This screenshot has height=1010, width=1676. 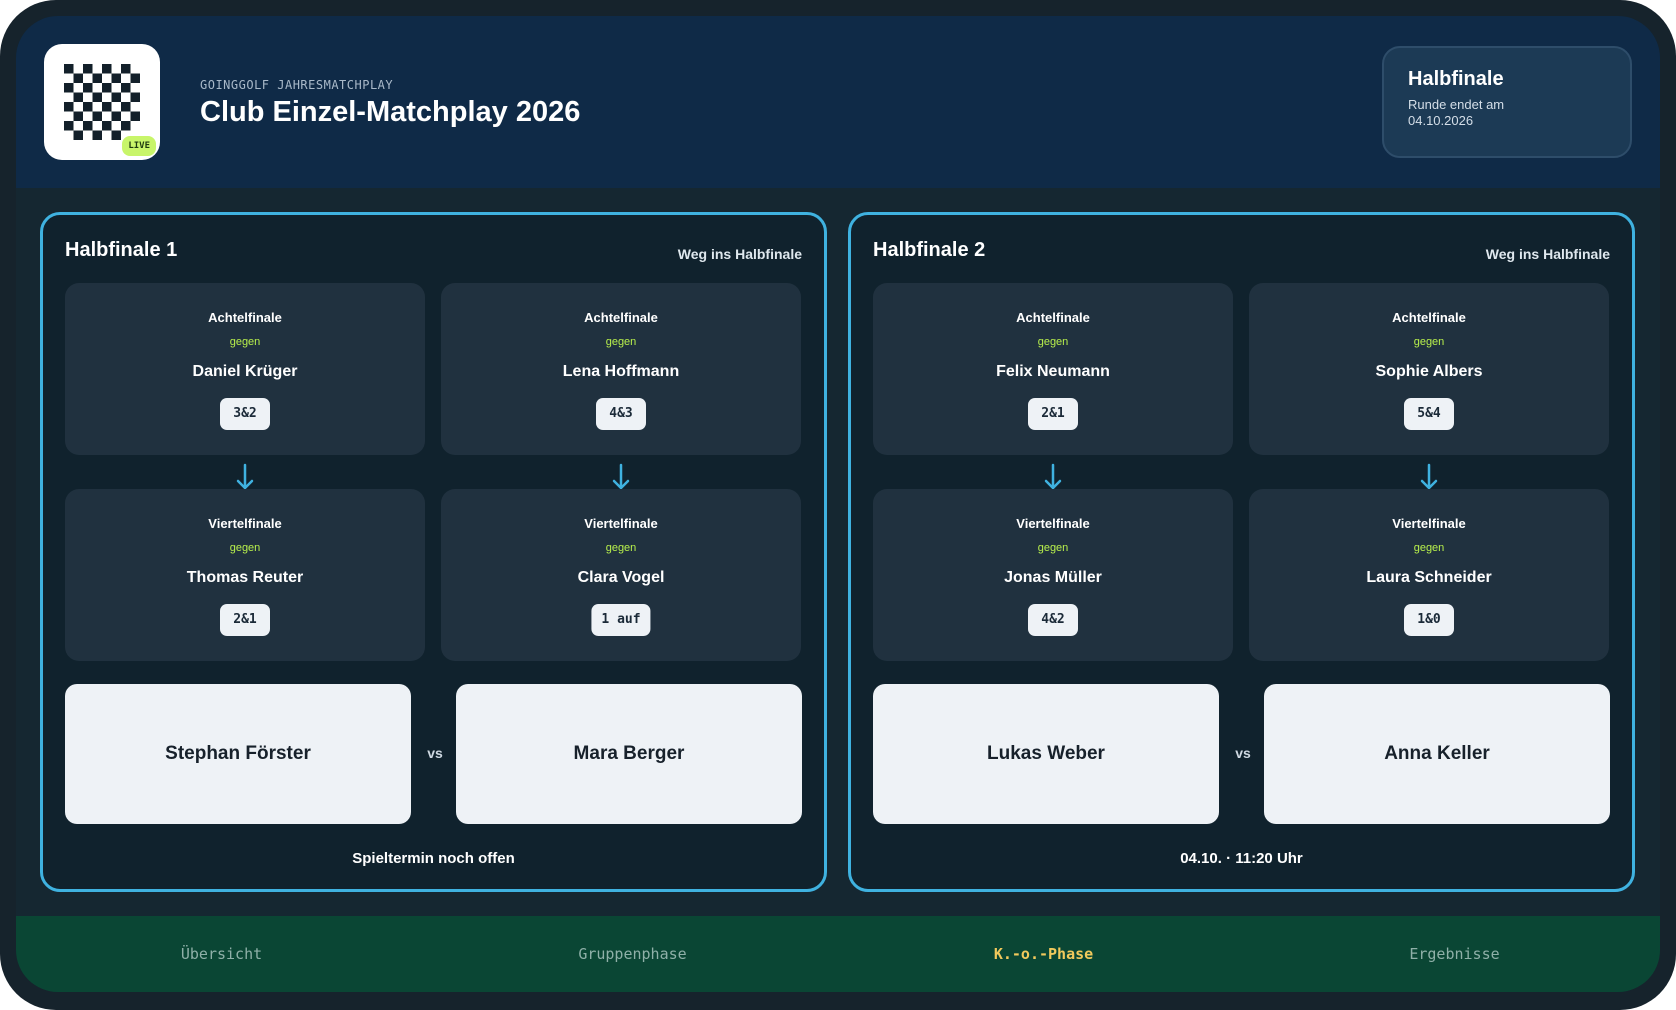 I want to click on nav-item-overview: Übersicht, so click(x=221, y=954).